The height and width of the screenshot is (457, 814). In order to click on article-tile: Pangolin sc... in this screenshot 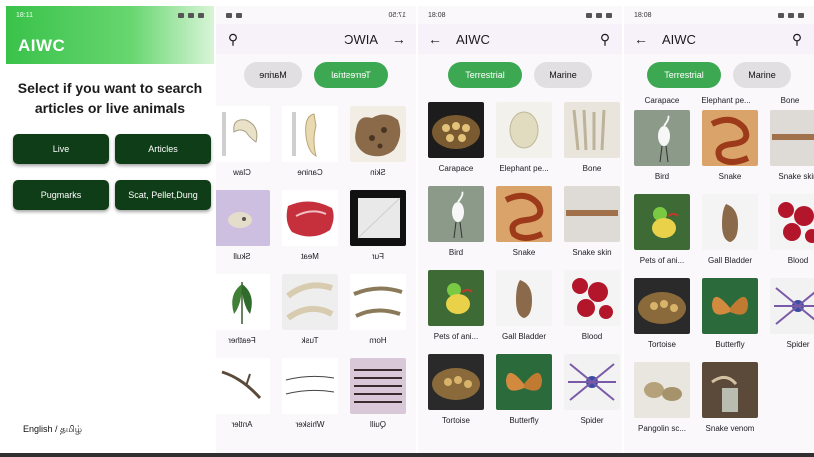, I will do `click(662, 404)`.